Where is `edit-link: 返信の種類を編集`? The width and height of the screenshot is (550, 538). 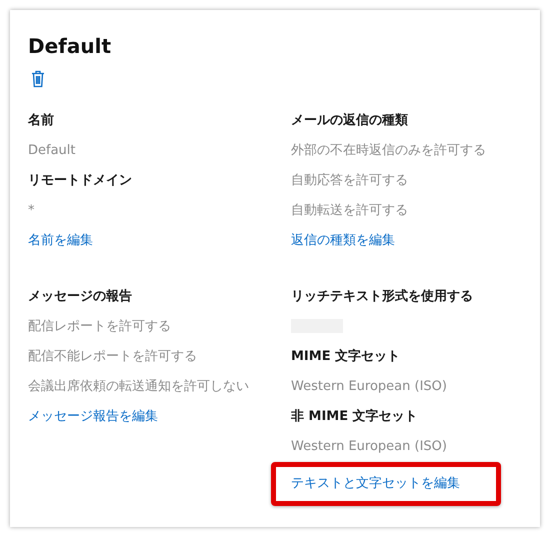
edit-link: 返信の種類を編集 is located at coordinates (343, 241).